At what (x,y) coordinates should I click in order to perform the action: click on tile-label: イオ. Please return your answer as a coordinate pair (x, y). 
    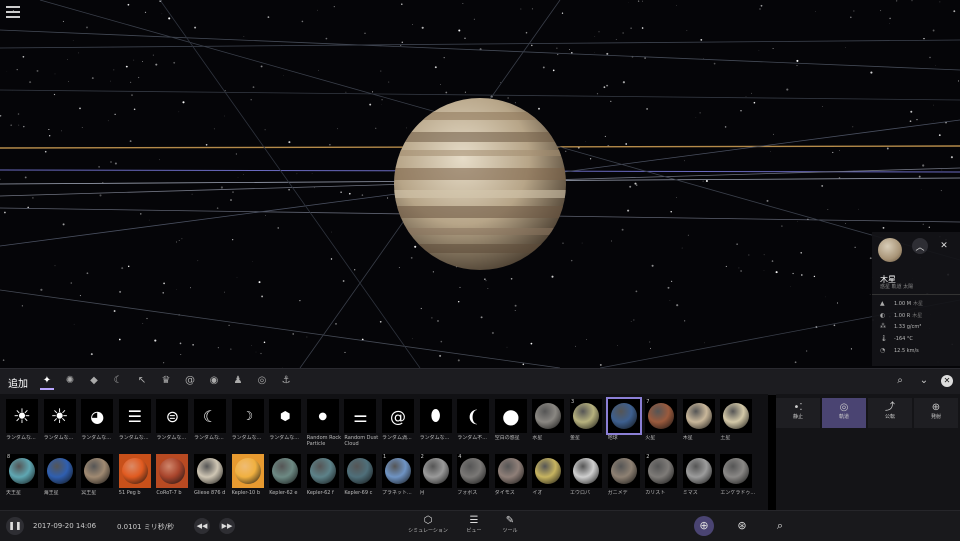
    Looking at the image, I should click on (550, 493).